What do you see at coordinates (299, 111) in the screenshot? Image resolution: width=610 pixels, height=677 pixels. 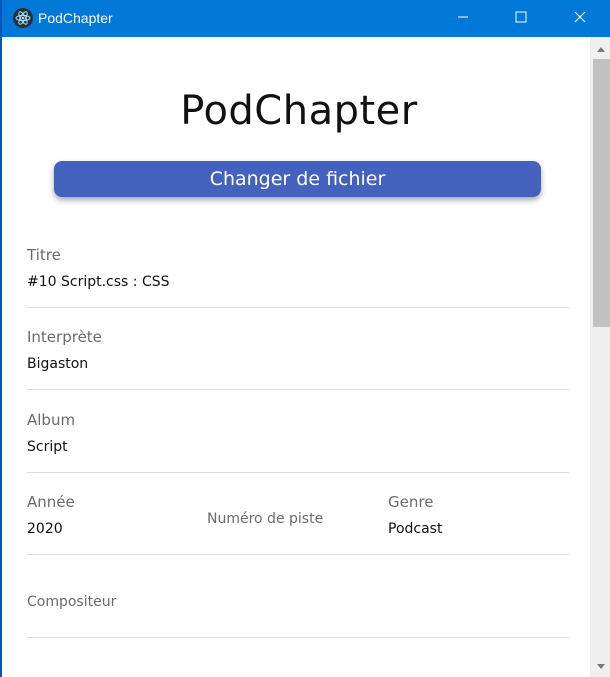 I see `page-title: PodChapter` at bounding box center [299, 111].